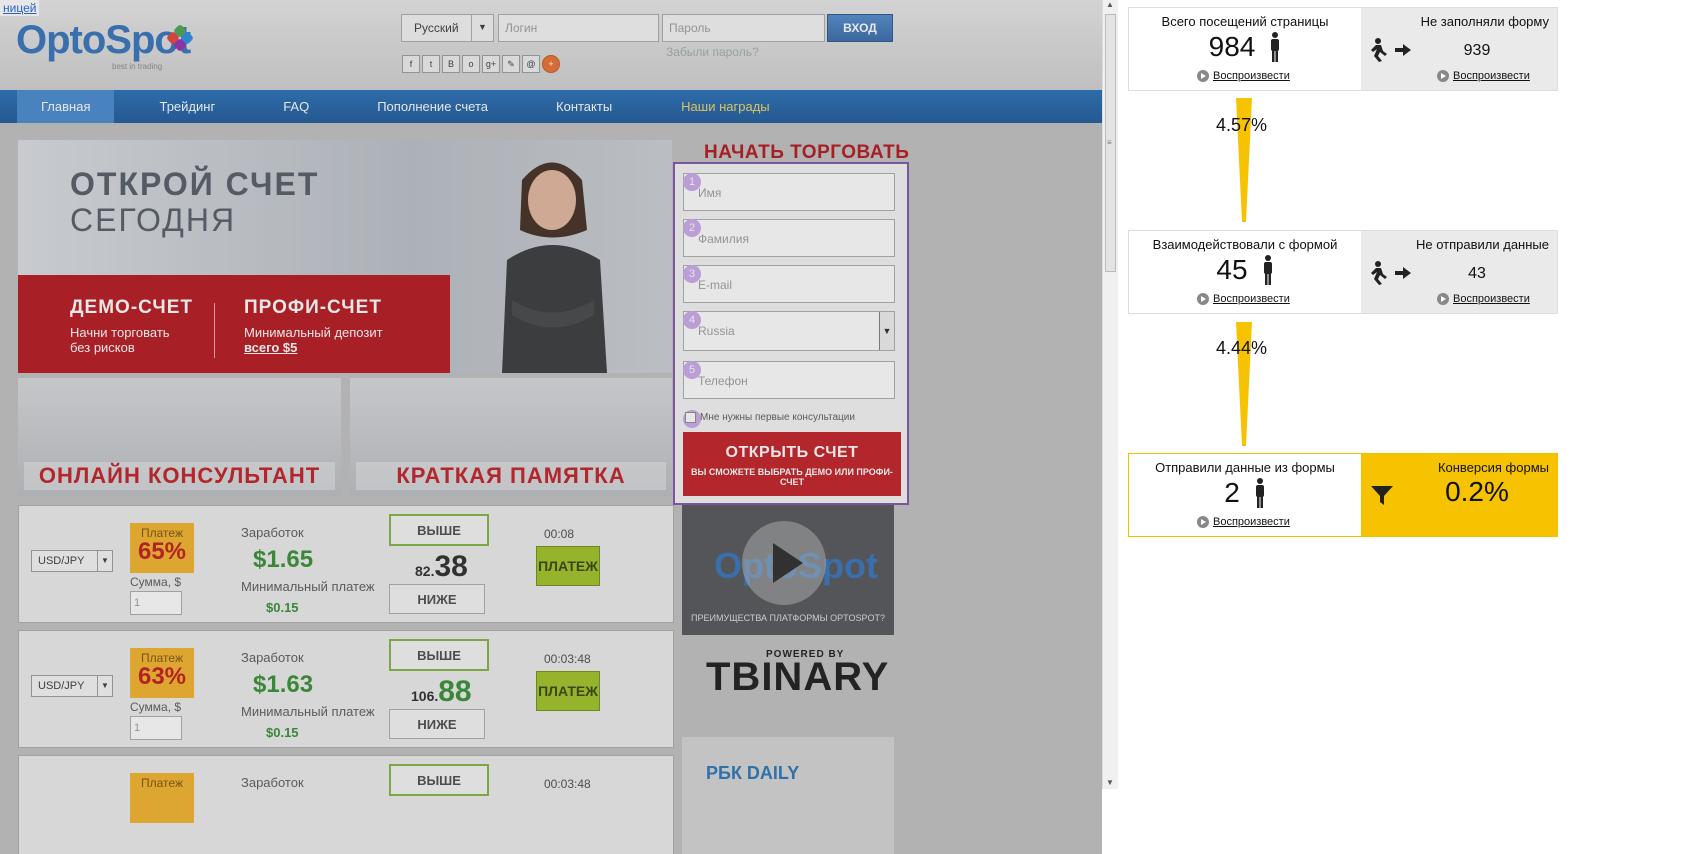 The image size is (1700, 854). Describe the element at coordinates (451, 64) in the screenshot. I see `vk-icon: B` at that location.